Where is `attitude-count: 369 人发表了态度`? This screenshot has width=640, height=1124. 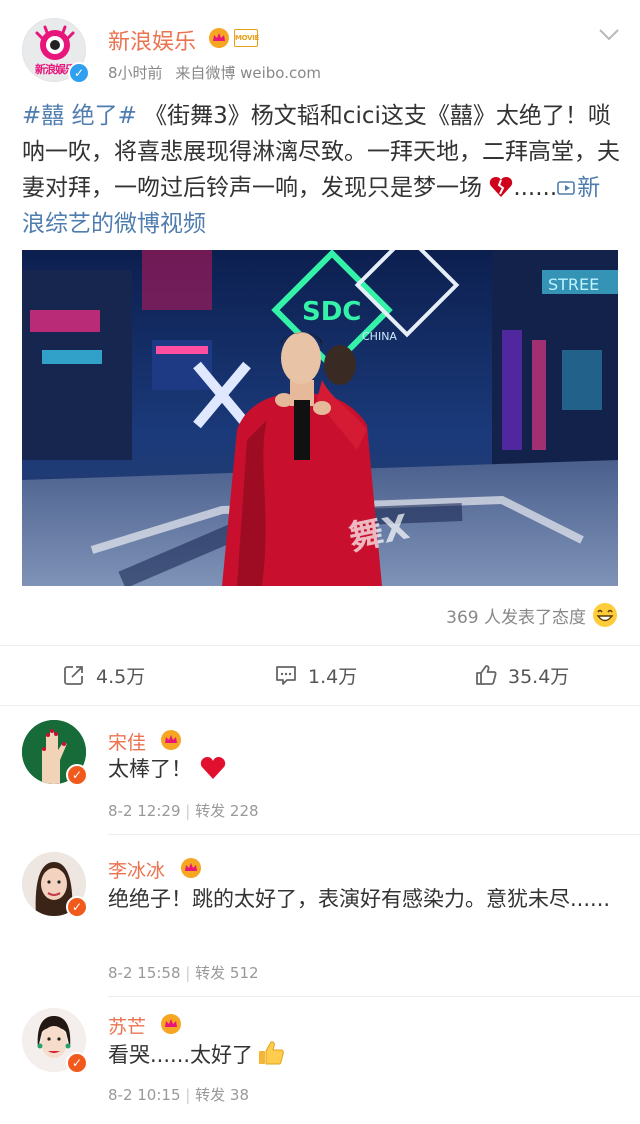 attitude-count: 369 人发表了态度 is located at coordinates (516, 617).